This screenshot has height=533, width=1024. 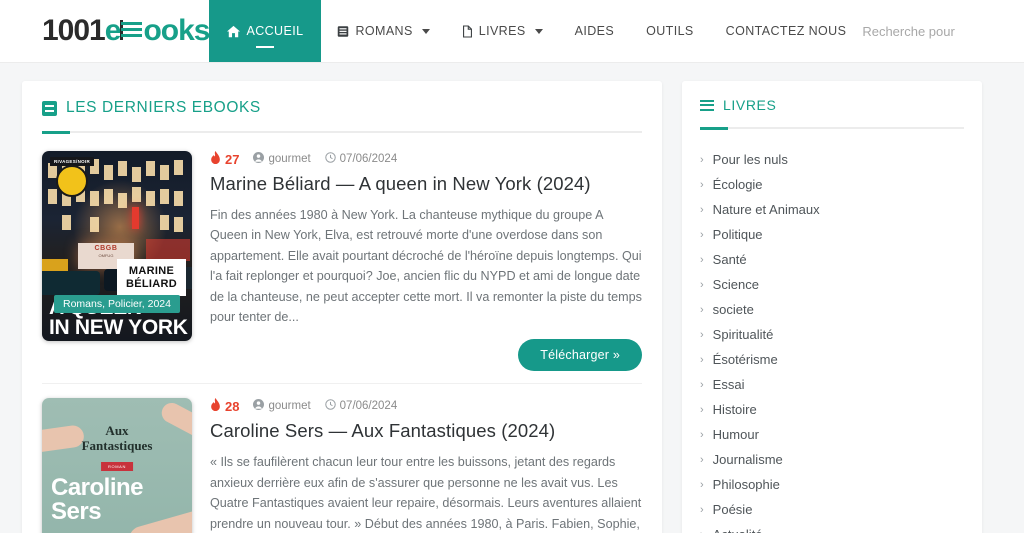 I want to click on article-meta: 27 gourmet 07/06/2024, so click(x=426, y=159).